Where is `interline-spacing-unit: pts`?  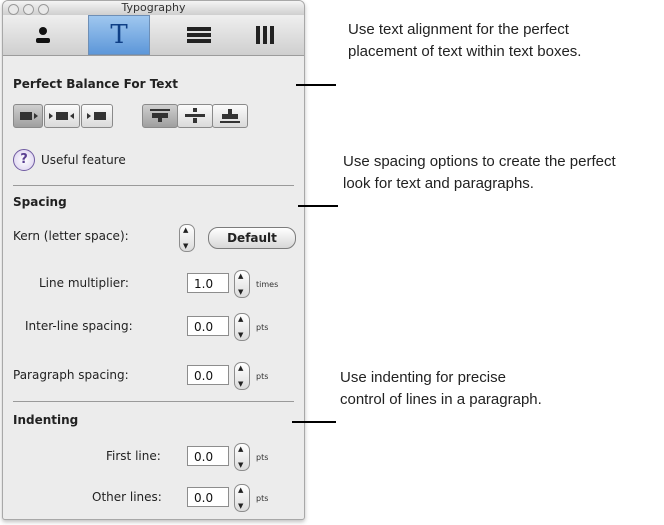
interline-spacing-unit: pts is located at coordinates (262, 327).